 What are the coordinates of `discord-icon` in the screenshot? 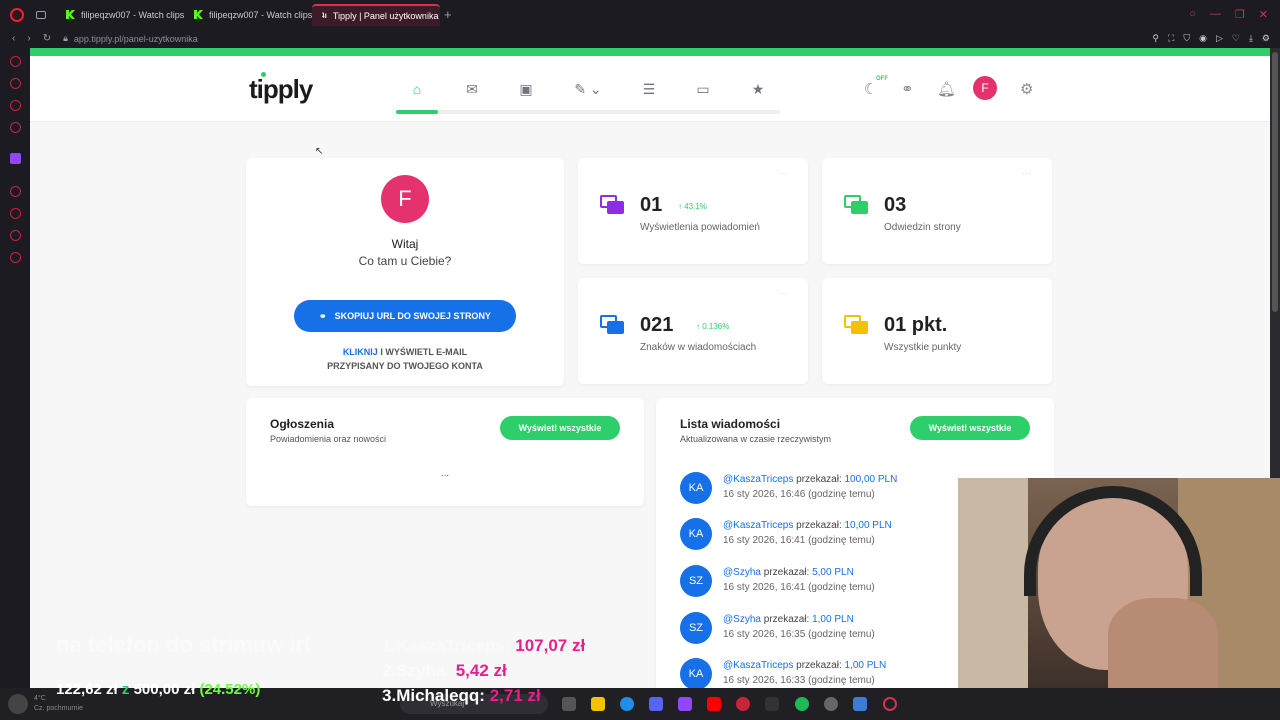 It's located at (656, 704).